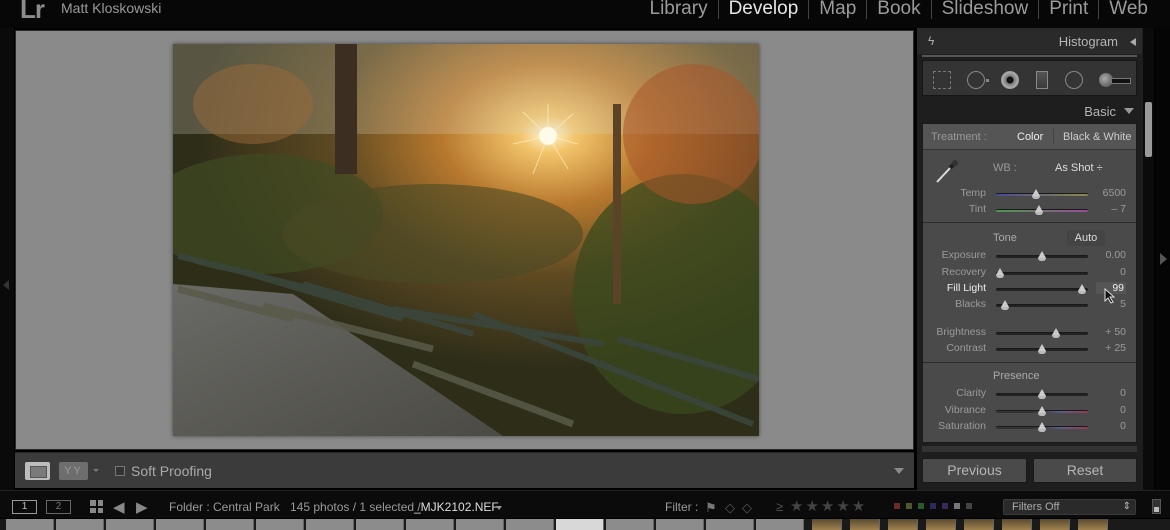 Image resolution: width=1170 pixels, height=530 pixels. What do you see at coordinates (711, 508) in the screenshot?
I see `flagged-filter-icon: ⚑` at bounding box center [711, 508].